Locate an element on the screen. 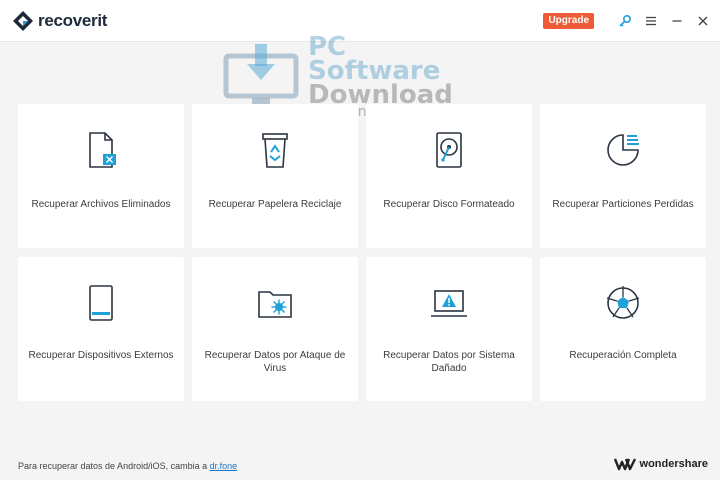 This screenshot has height=480, width=720. option-crashed-system: Recuperar Datos por Sistema Dañado is located at coordinates (449, 329).